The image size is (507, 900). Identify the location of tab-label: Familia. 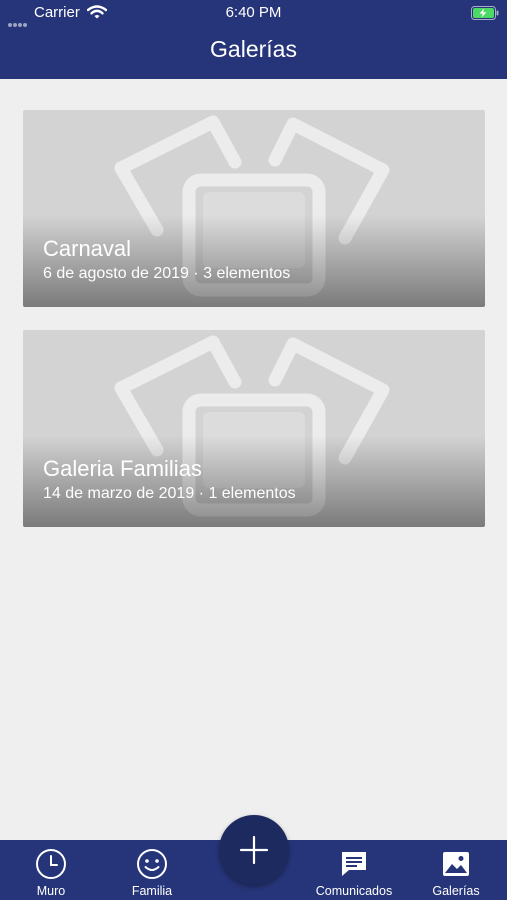
(152, 891).